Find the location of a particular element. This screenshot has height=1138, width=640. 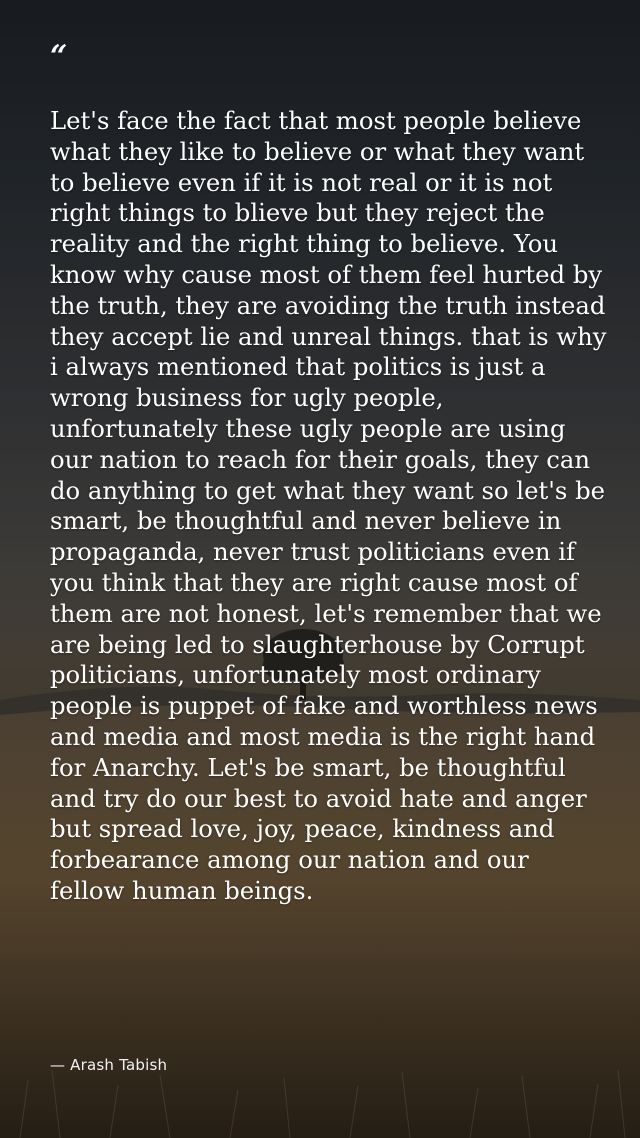

quote-mark-icon: “ is located at coordinates (59, 56).